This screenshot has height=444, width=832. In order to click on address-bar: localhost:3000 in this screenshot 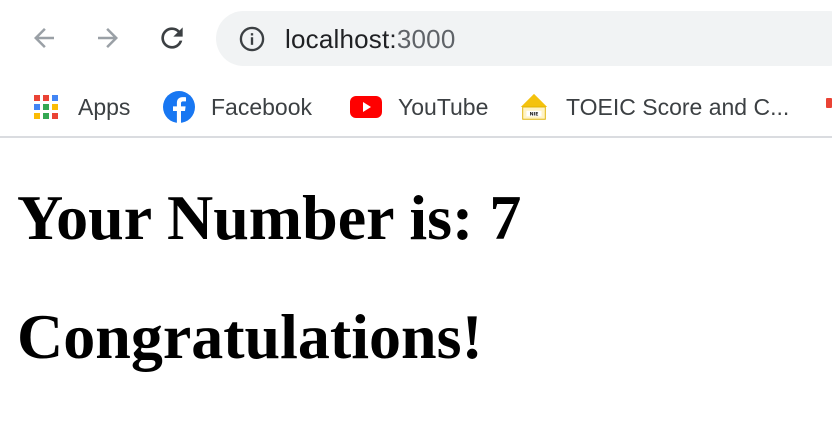, I will do `click(524, 38)`.